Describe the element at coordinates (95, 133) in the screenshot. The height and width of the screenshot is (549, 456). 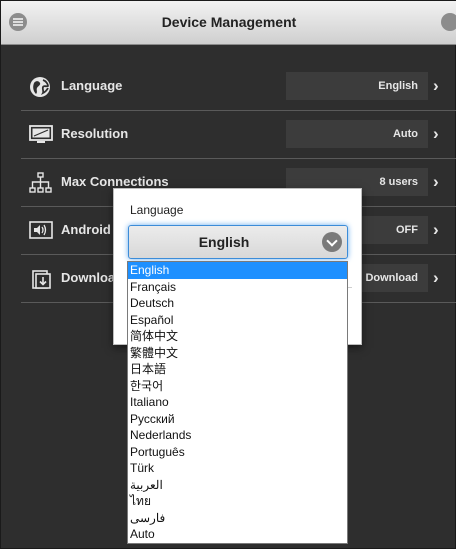
I see `setting-label: Resolution` at that location.